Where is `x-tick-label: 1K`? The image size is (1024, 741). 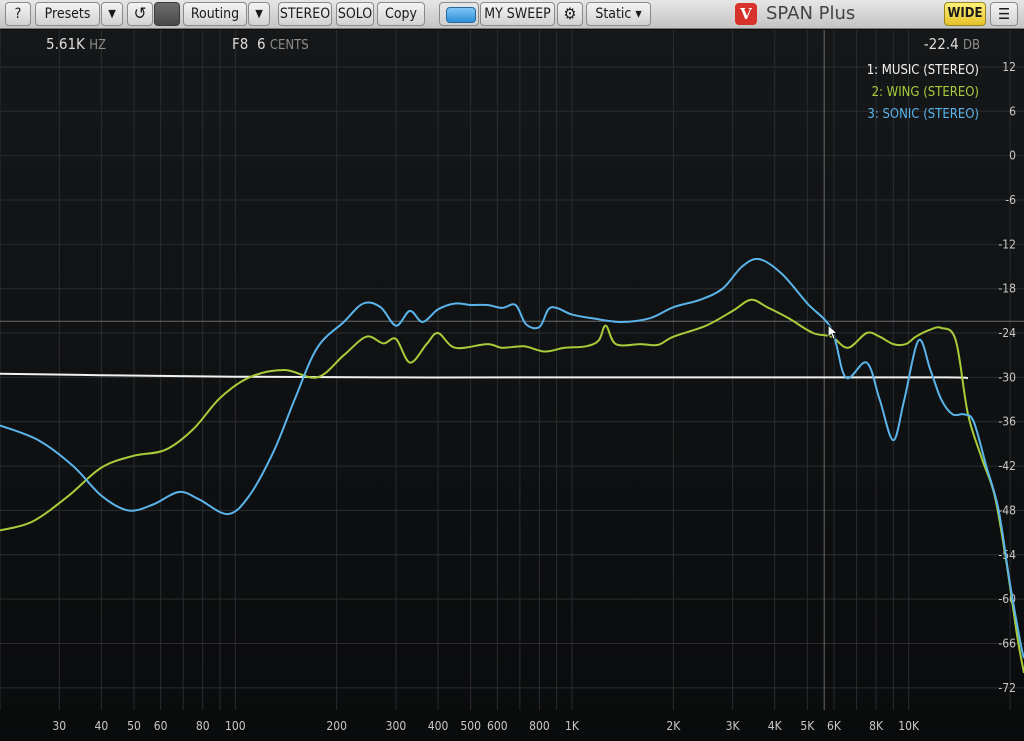
x-tick-label: 1K is located at coordinates (572, 726).